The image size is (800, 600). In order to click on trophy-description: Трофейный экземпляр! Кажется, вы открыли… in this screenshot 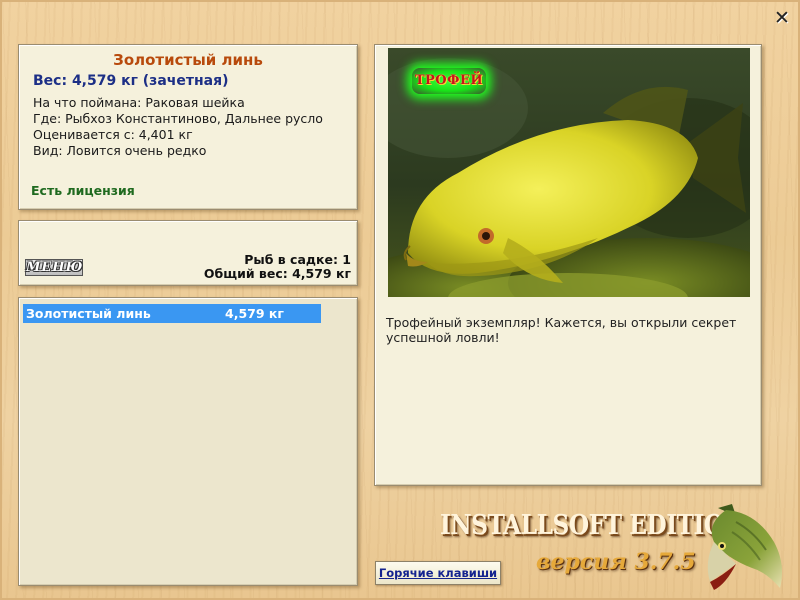, I will do `click(561, 330)`.